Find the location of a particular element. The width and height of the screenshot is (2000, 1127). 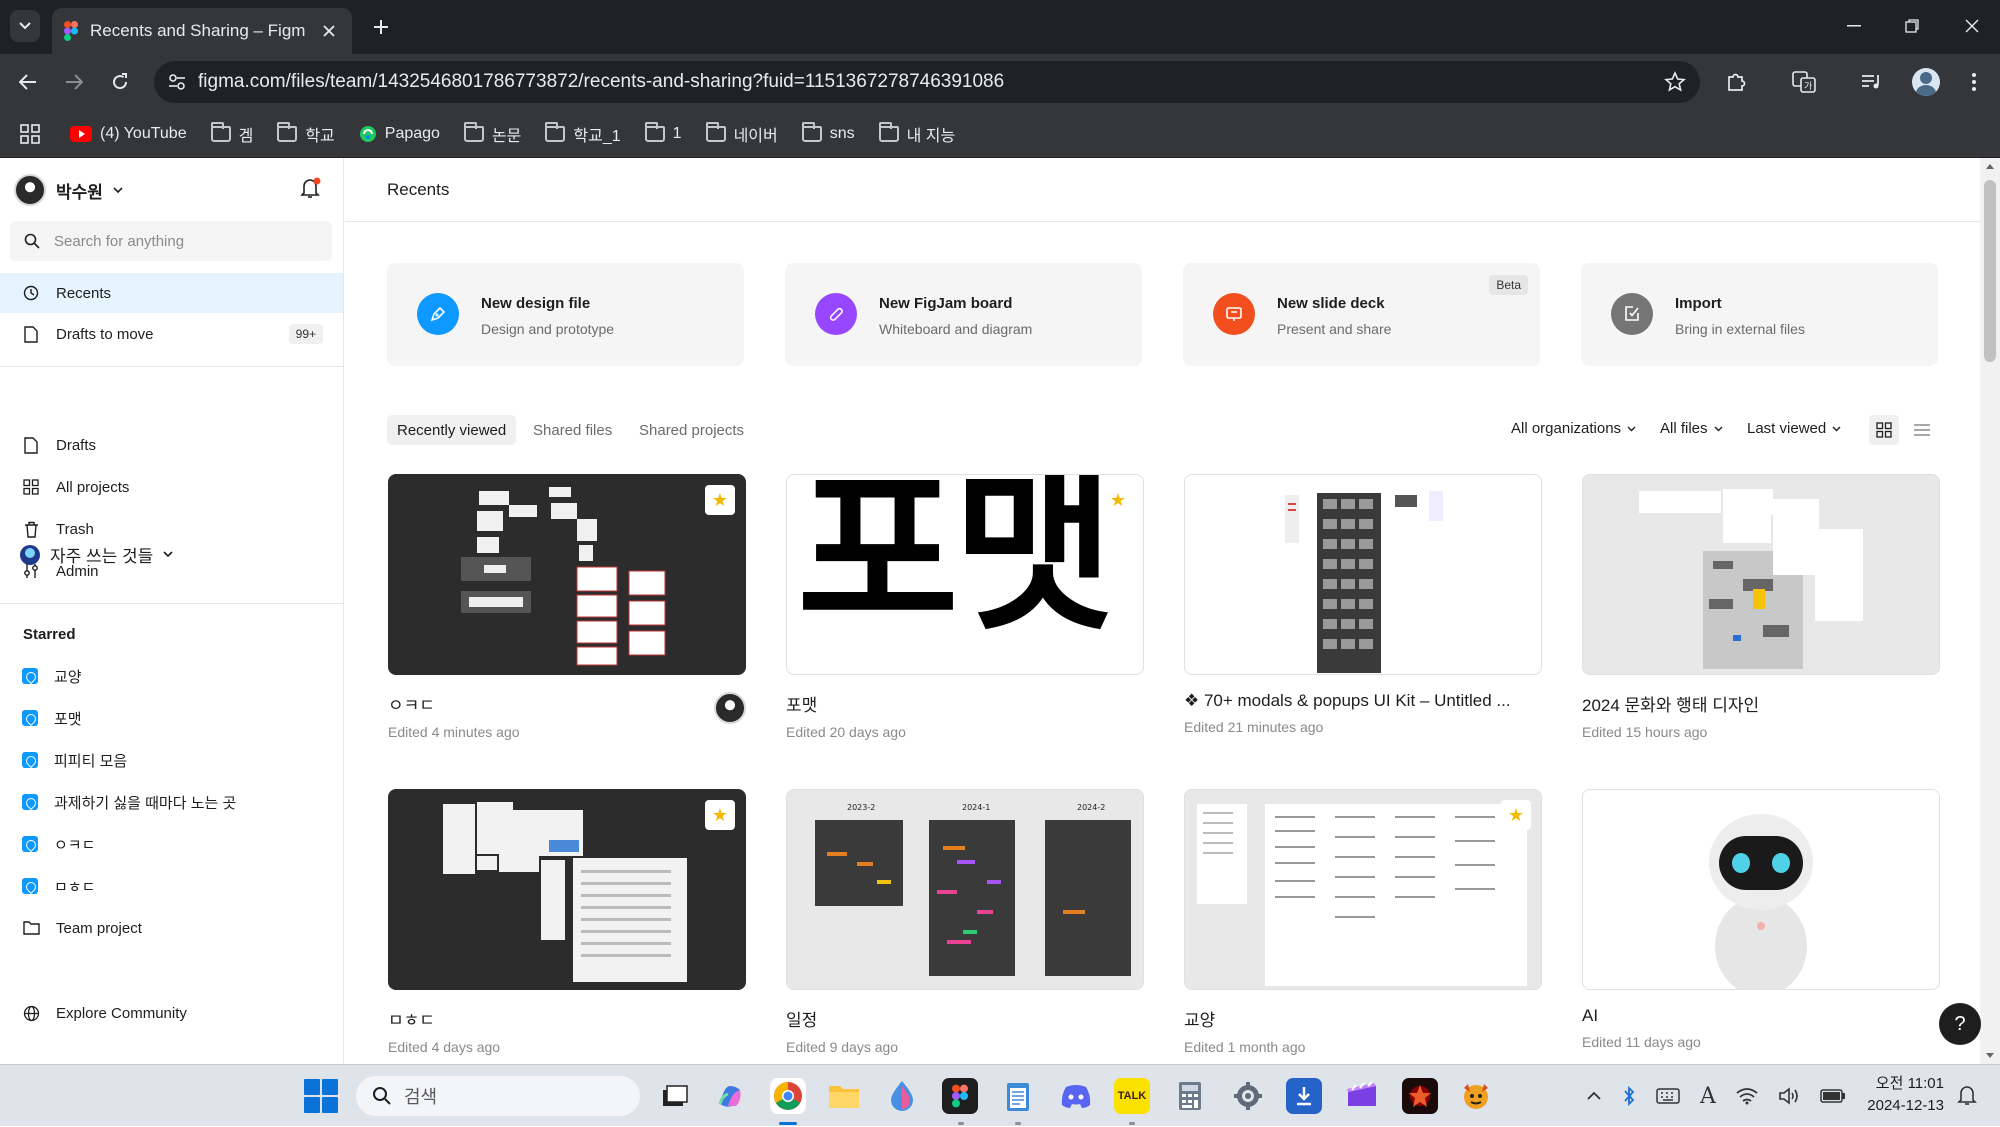

calculator-icon is located at coordinates (1190, 1096).